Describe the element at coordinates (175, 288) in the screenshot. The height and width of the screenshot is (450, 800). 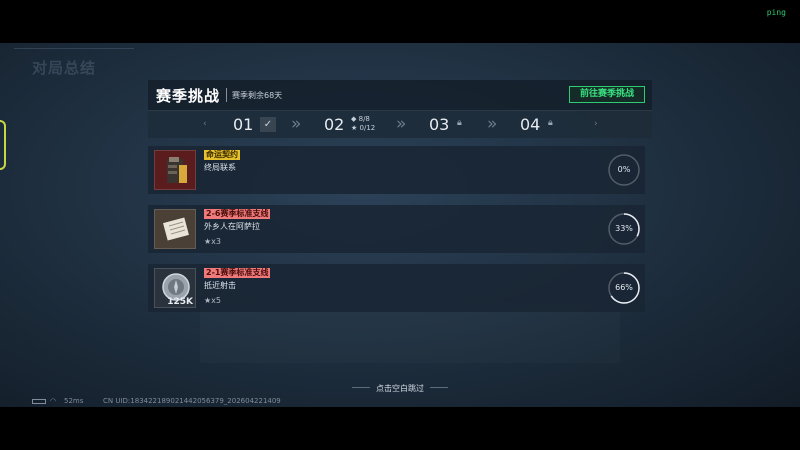
I see `coin-item-icon: 125K` at that location.